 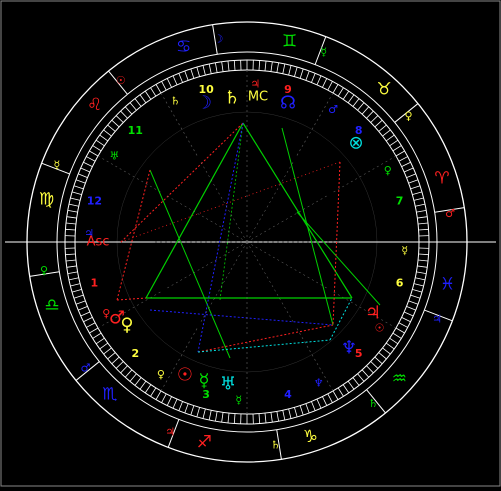 What do you see at coordinates (204, 443) in the screenshot?
I see `sign-glyph-sagittarius: ♐` at bounding box center [204, 443].